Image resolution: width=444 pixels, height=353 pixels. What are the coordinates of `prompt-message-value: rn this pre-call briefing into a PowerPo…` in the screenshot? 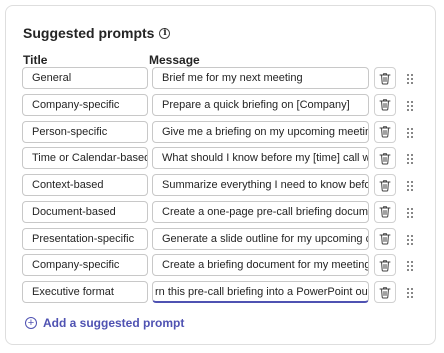 It's located at (262, 291).